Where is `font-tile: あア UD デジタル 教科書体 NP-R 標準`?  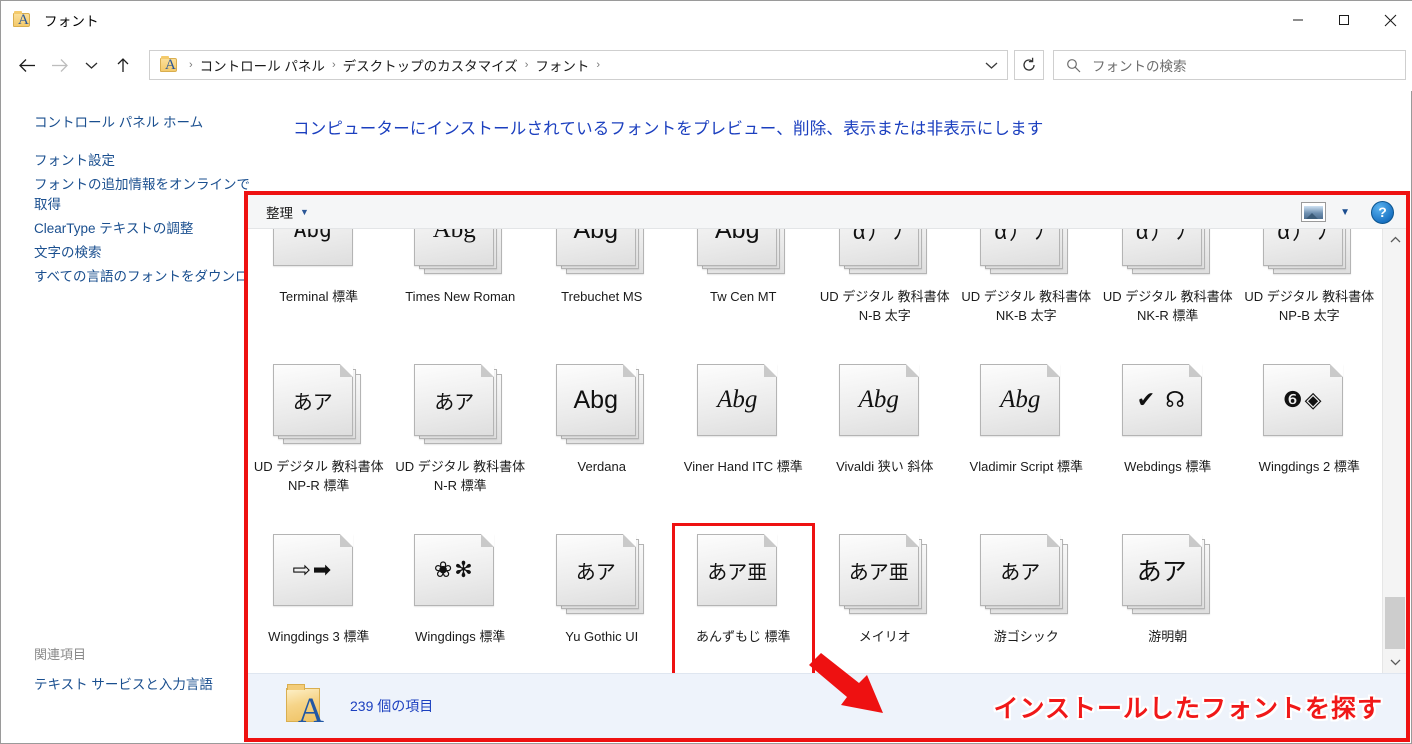 font-tile: あア UD デジタル 教科書体 NP-R 標準 is located at coordinates (319, 439).